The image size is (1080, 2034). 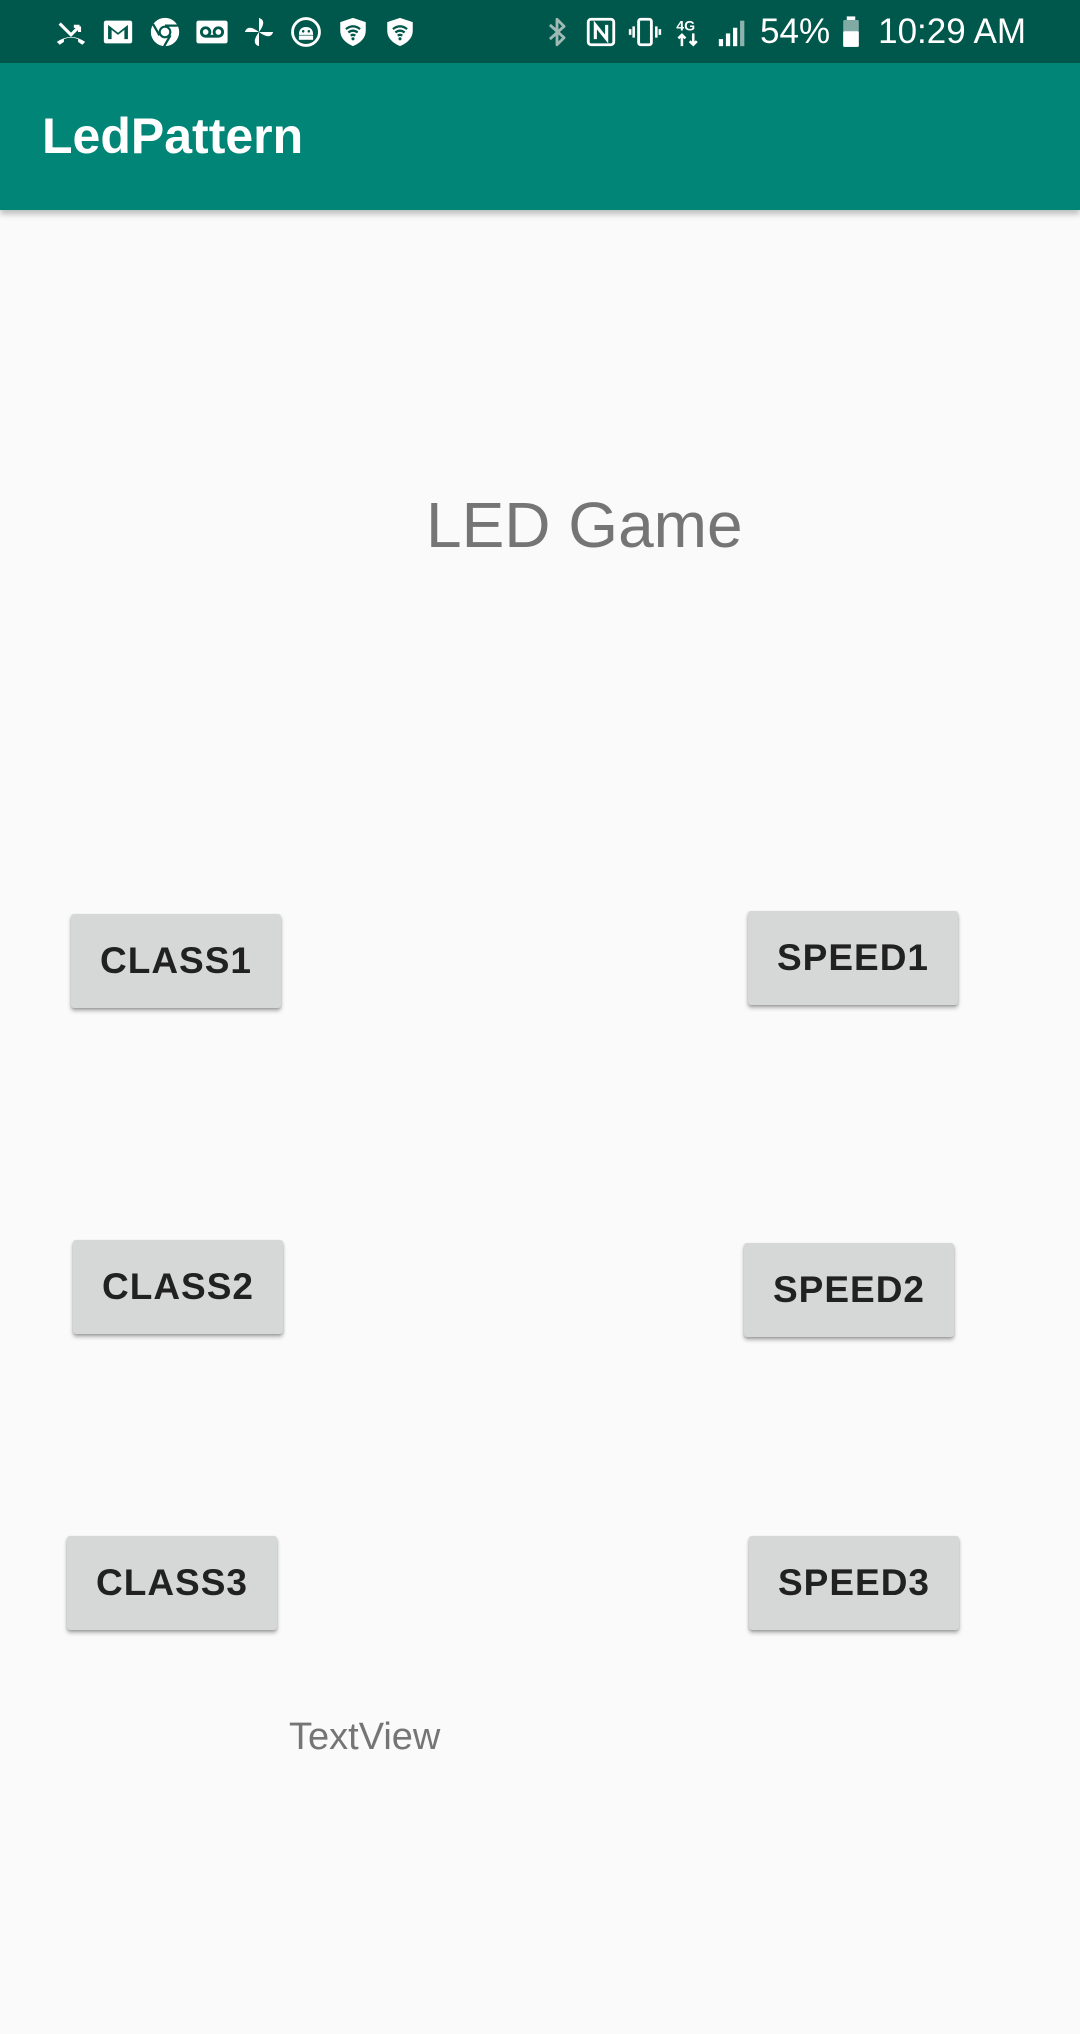 What do you see at coordinates (853, 958) in the screenshot?
I see `speed1-button: SPEED1` at bounding box center [853, 958].